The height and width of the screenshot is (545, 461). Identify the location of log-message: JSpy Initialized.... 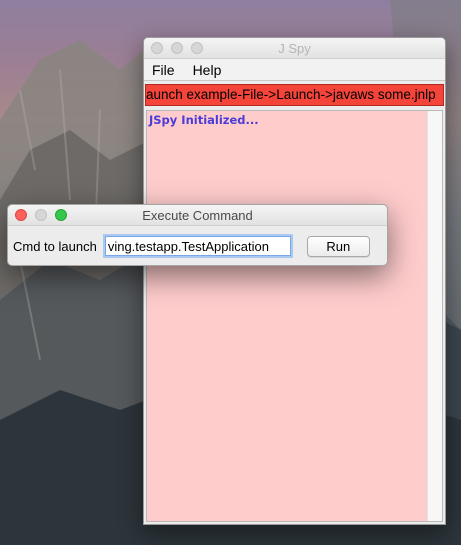
(204, 120).